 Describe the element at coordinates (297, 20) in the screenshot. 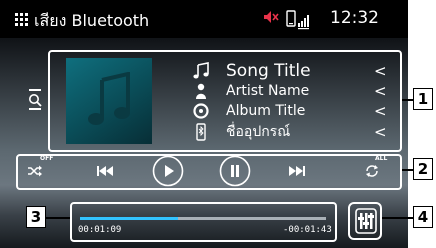

I see `phone-signal-icon` at that location.